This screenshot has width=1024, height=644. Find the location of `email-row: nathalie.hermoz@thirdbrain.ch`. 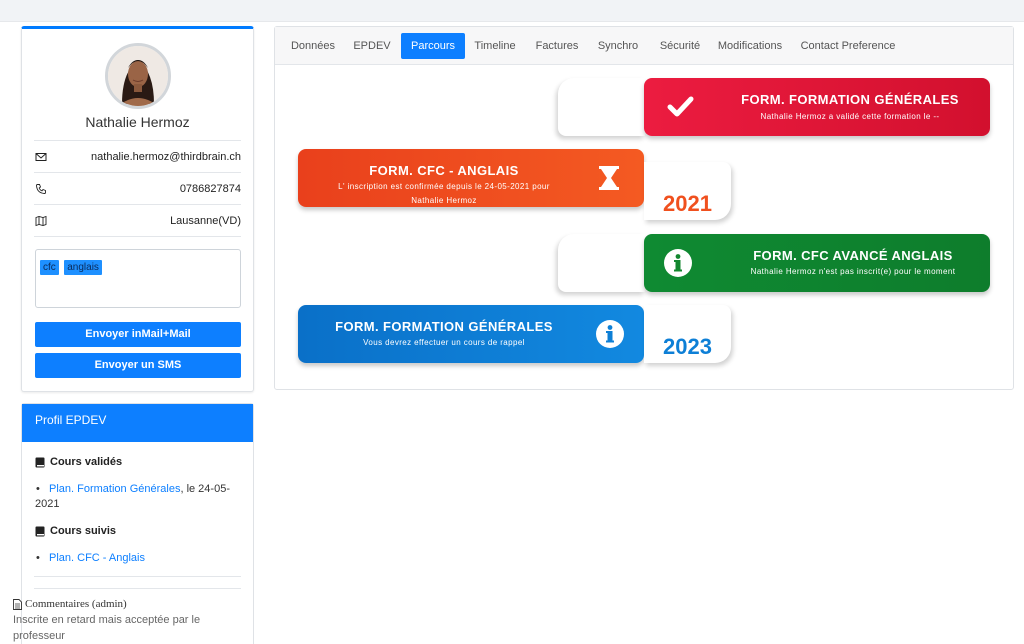

email-row: nathalie.hermoz@thirdbrain.ch is located at coordinates (137, 156).